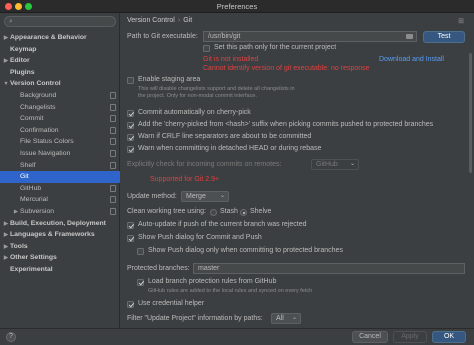 The height and width of the screenshot is (345, 474). Describe the element at coordinates (34, 200) in the screenshot. I see `sidebar-item-label: Mercurial` at that location.